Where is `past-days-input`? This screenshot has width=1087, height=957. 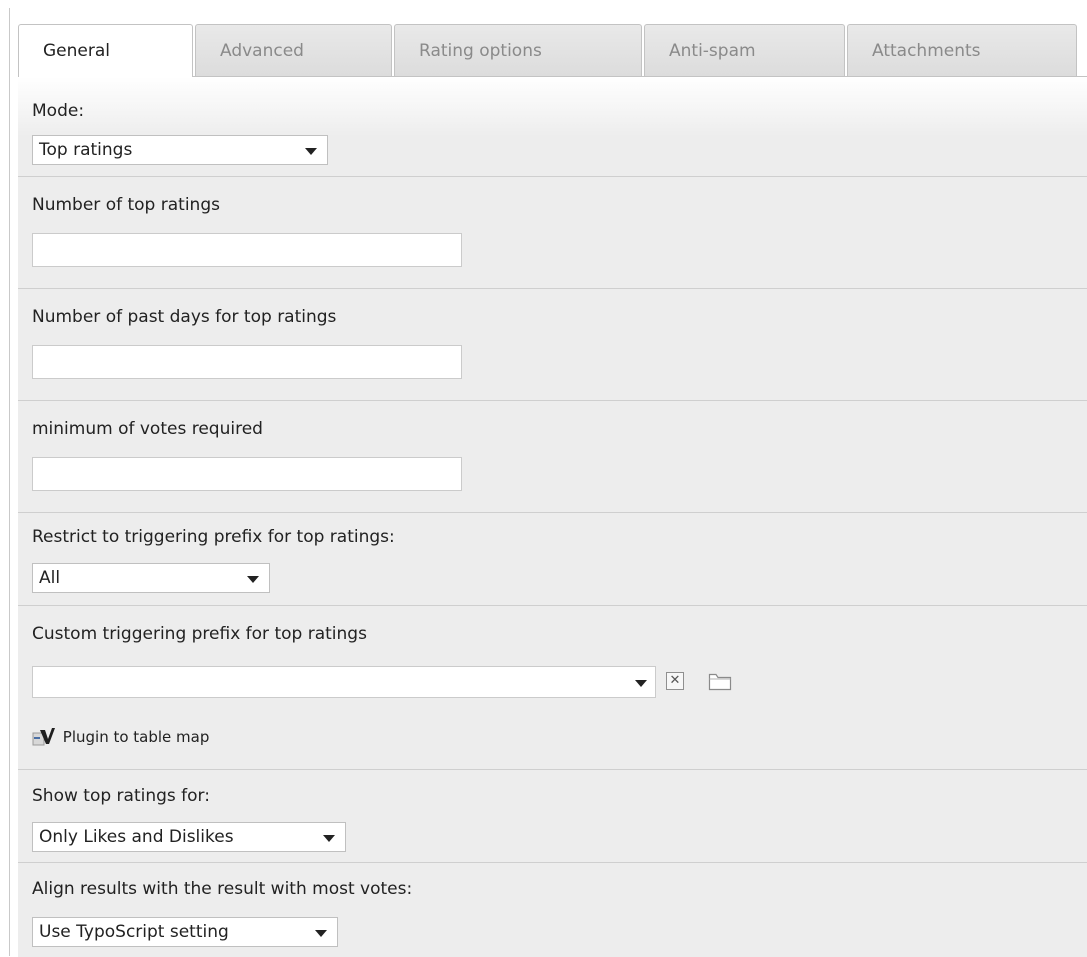 past-days-input is located at coordinates (247, 362).